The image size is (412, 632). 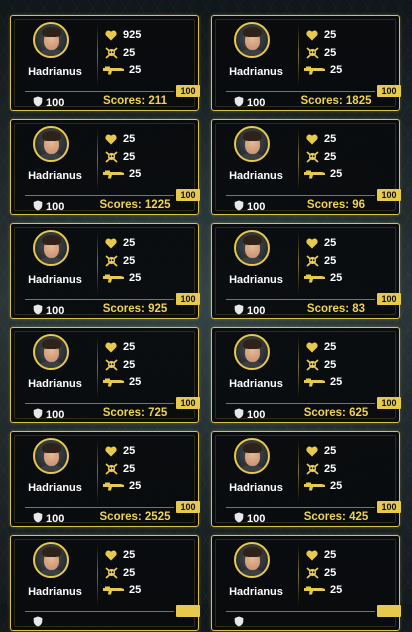 What do you see at coordinates (135, 101) in the screenshot?
I see `score-label: Scores: 211` at bounding box center [135, 101].